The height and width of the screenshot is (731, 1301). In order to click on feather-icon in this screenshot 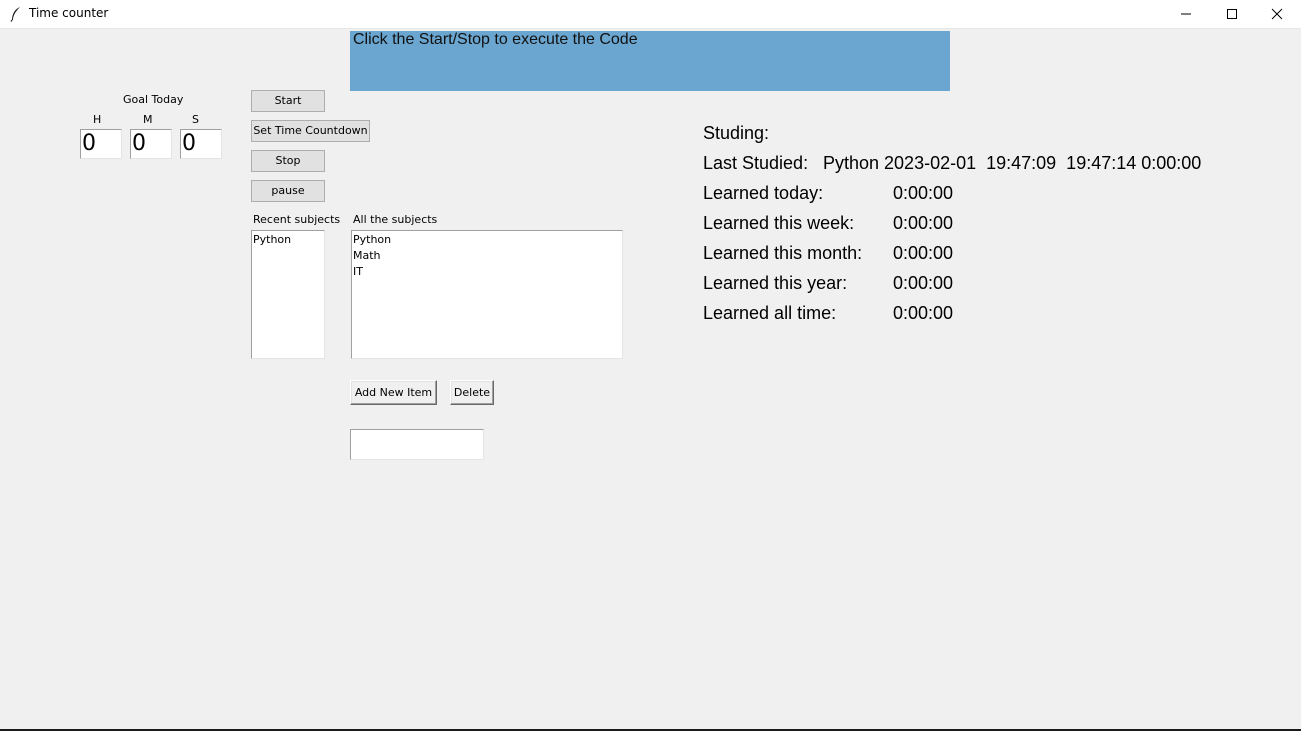, I will do `click(16, 14)`.